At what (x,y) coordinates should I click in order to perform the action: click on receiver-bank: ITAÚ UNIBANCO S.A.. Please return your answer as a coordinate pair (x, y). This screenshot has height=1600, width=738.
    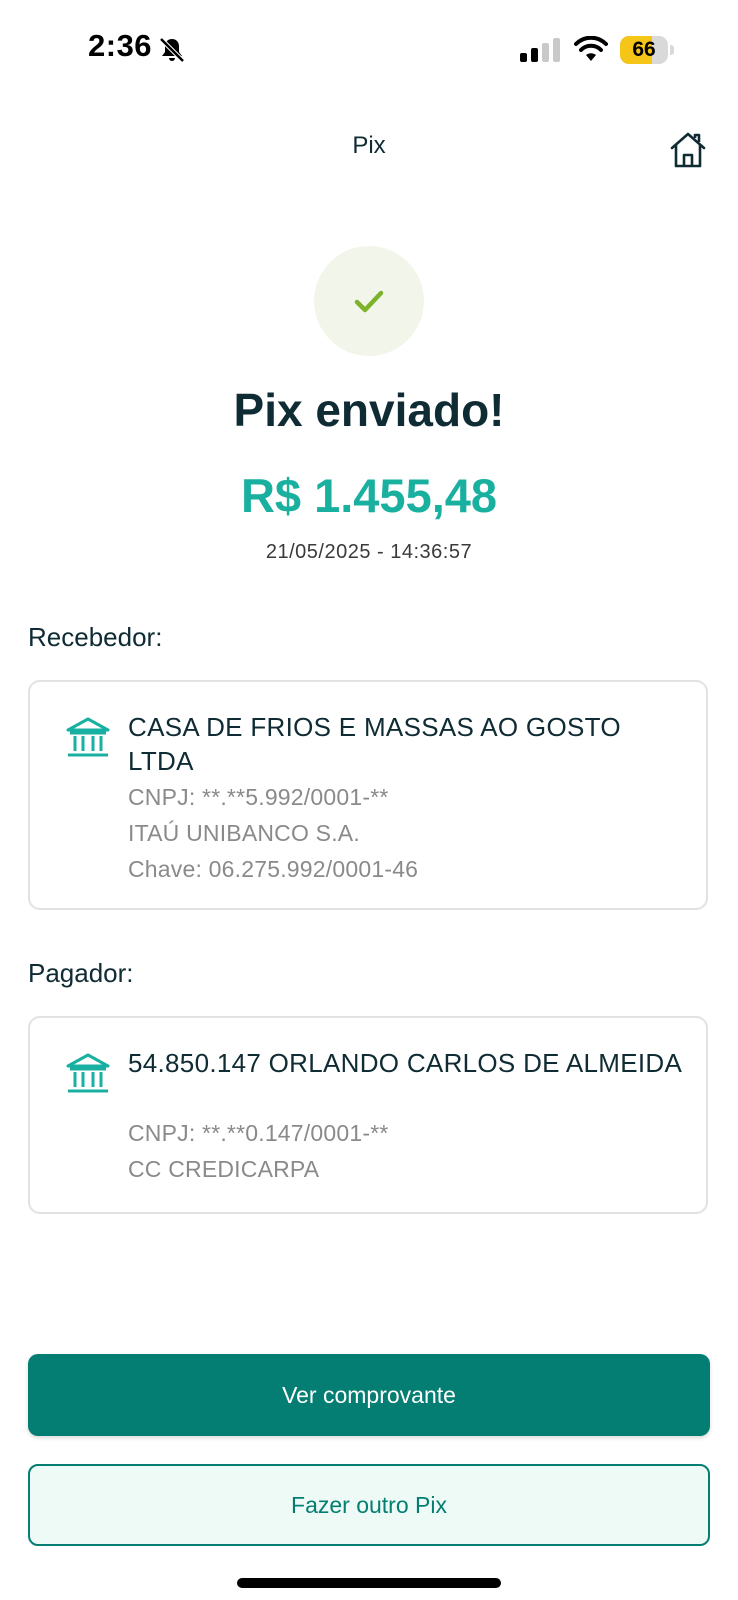
    Looking at the image, I should click on (244, 833).